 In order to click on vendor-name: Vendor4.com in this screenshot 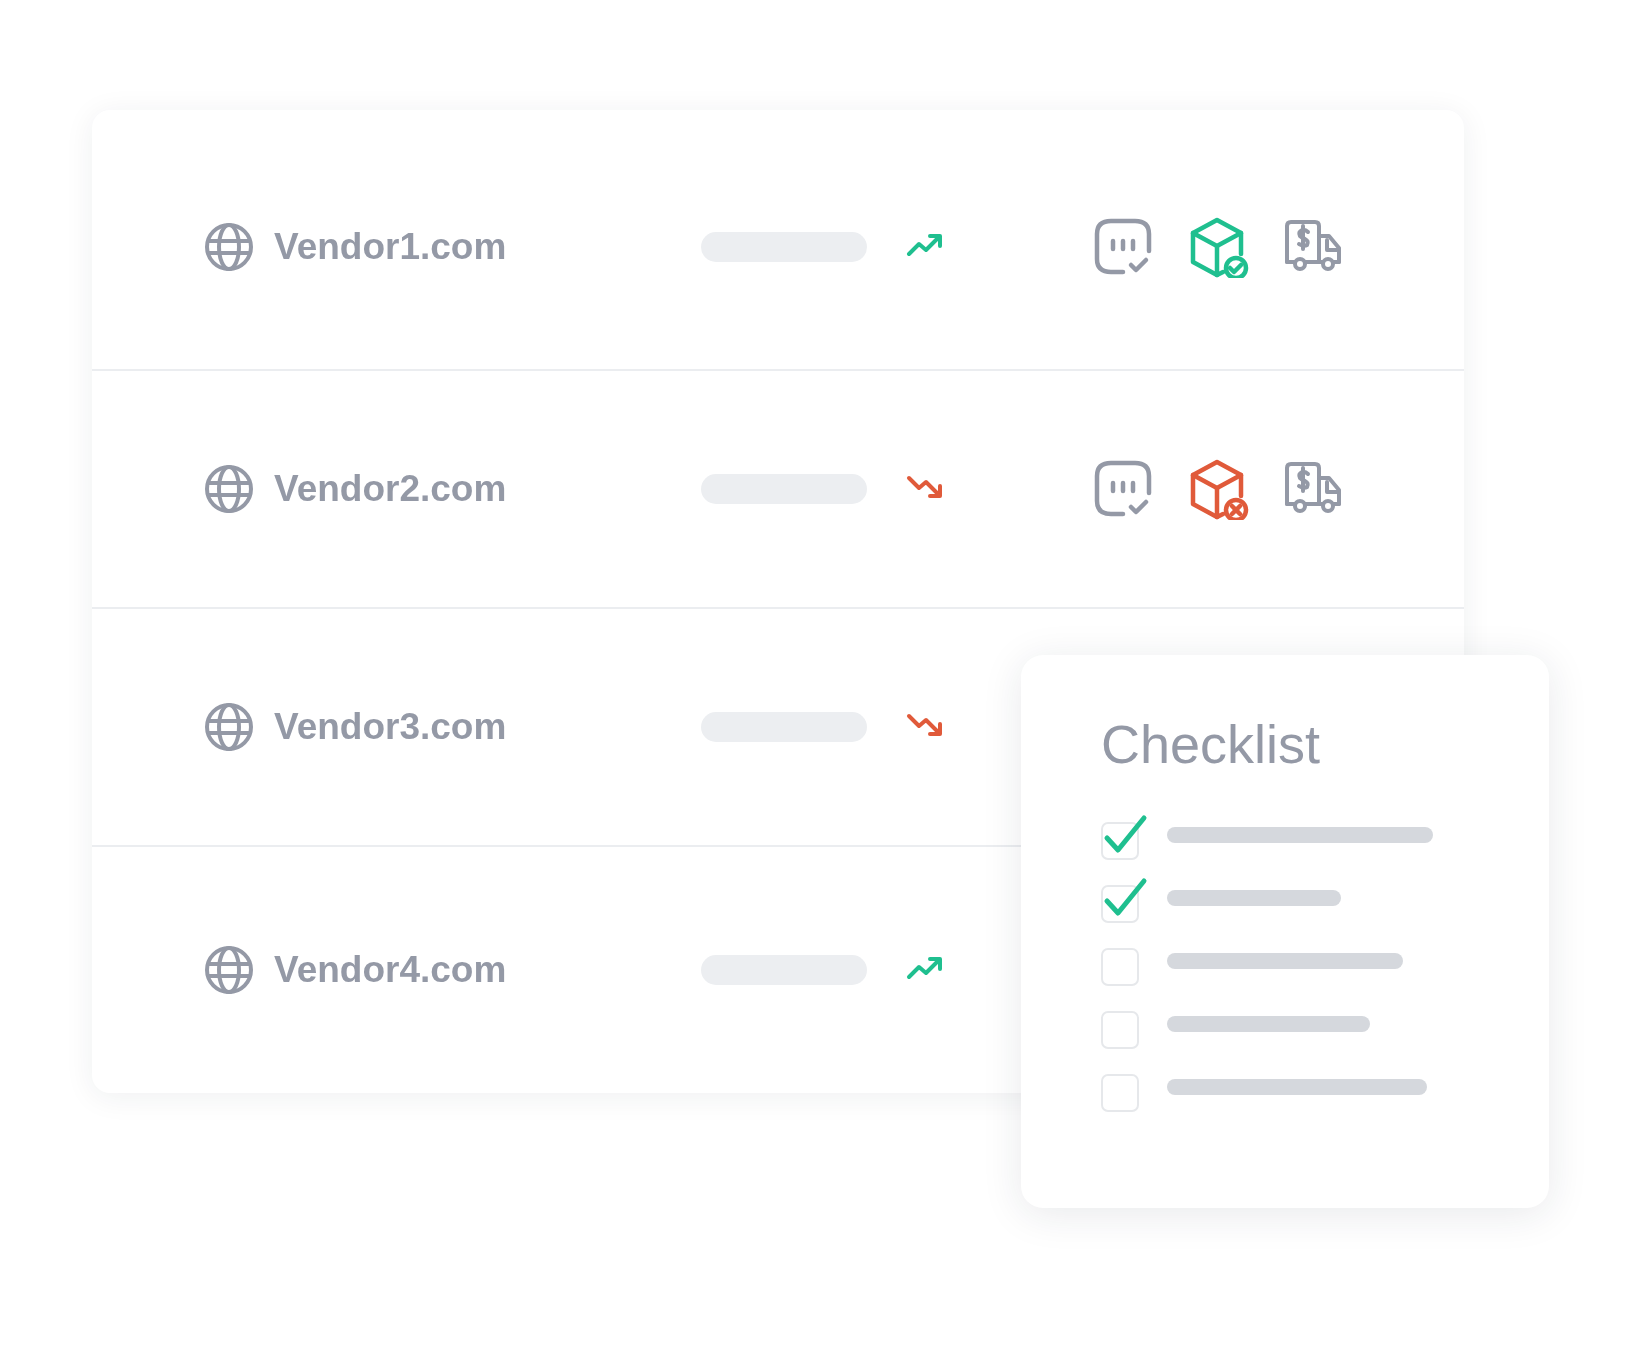, I will do `click(390, 970)`.